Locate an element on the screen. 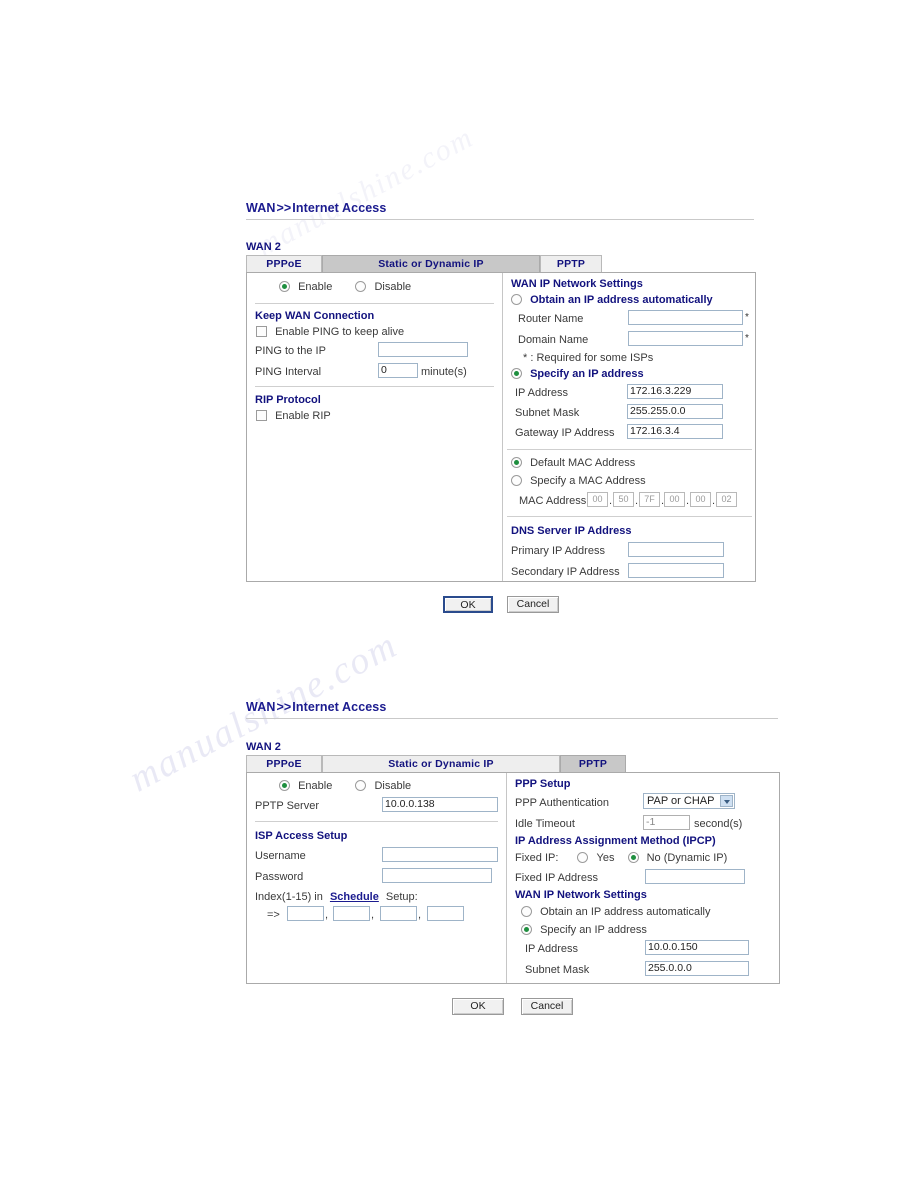 The height and width of the screenshot is (1188, 918). obtain-auto-row-pptp: Obtain an IP address automatically is located at coordinates (615, 912).